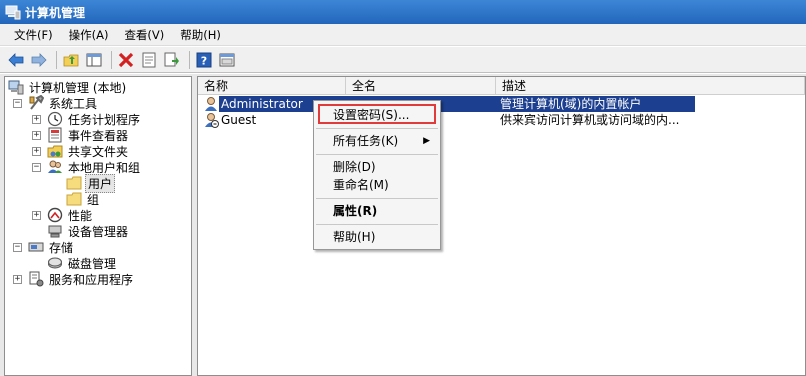 The height and width of the screenshot is (376, 806). I want to click on tree-item-services-applications: 服务和应用程序, so click(81, 279).